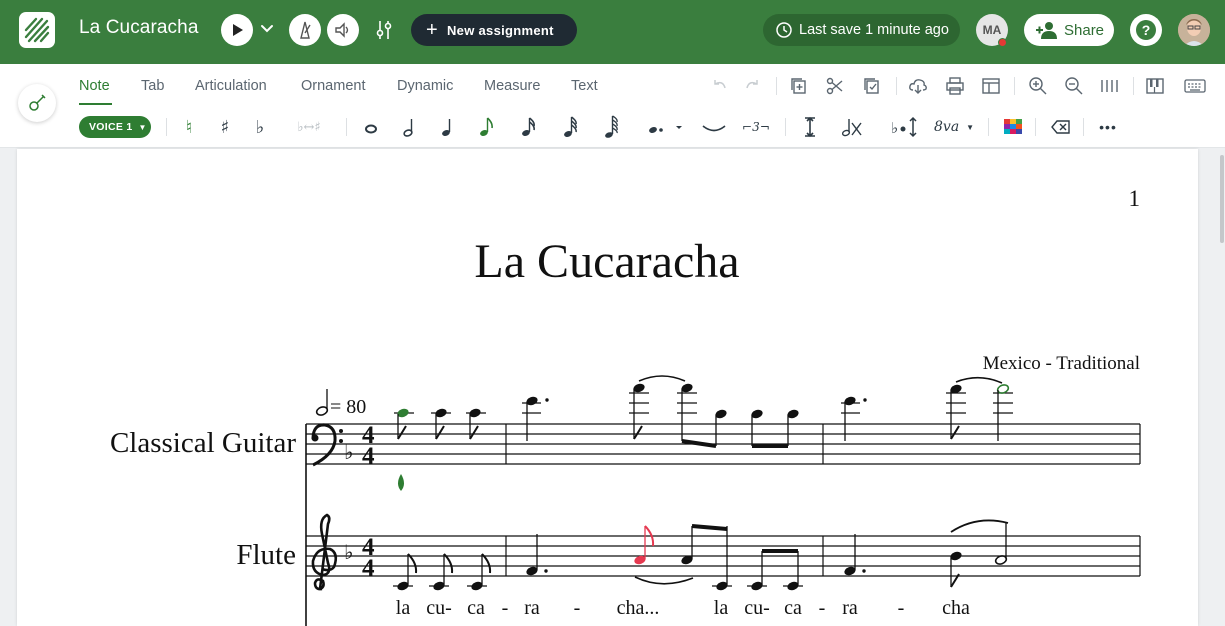  What do you see at coordinates (905, 127) in the screenshot?
I see `transpose-icon: ♭` at bounding box center [905, 127].